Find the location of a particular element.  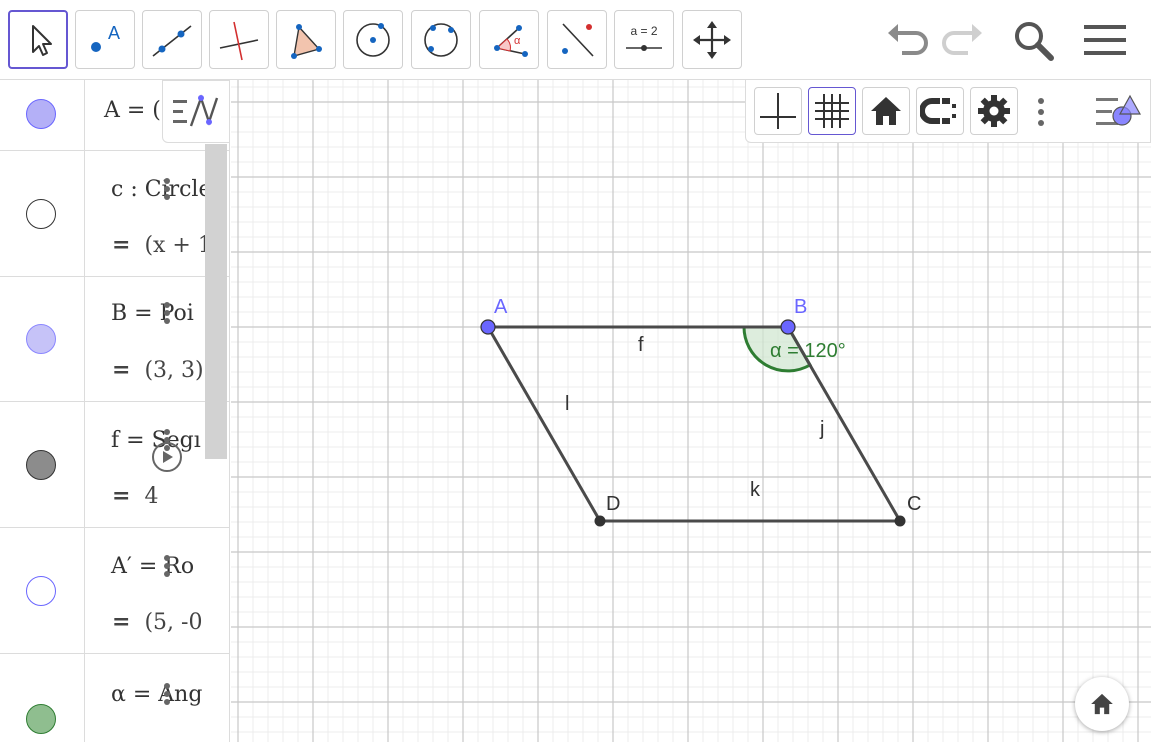

algebra-stylebar-toggle is located at coordinates (196, 111).